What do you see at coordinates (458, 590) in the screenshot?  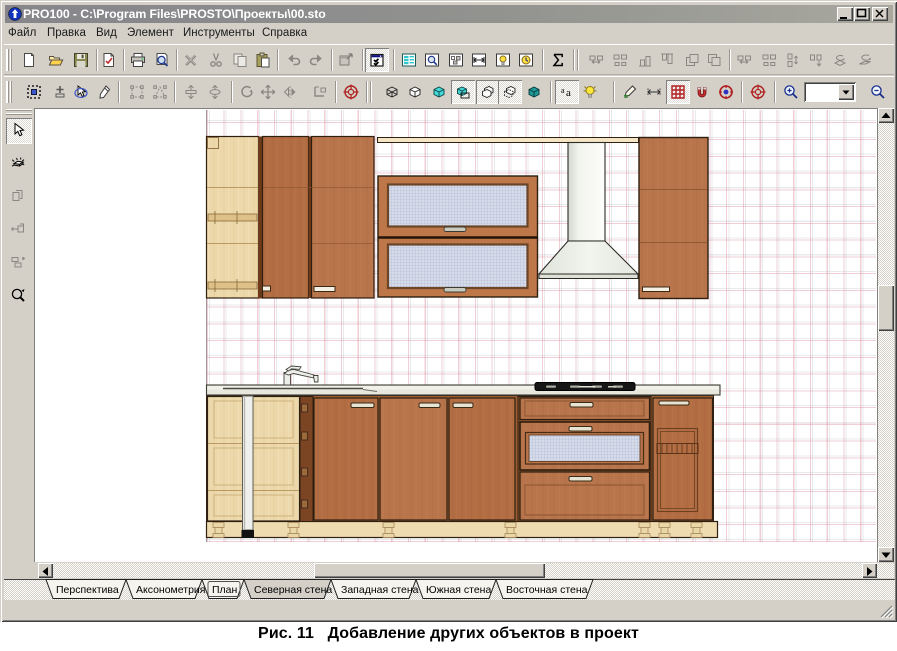 I see `svg-text: Южная стена` at bounding box center [458, 590].